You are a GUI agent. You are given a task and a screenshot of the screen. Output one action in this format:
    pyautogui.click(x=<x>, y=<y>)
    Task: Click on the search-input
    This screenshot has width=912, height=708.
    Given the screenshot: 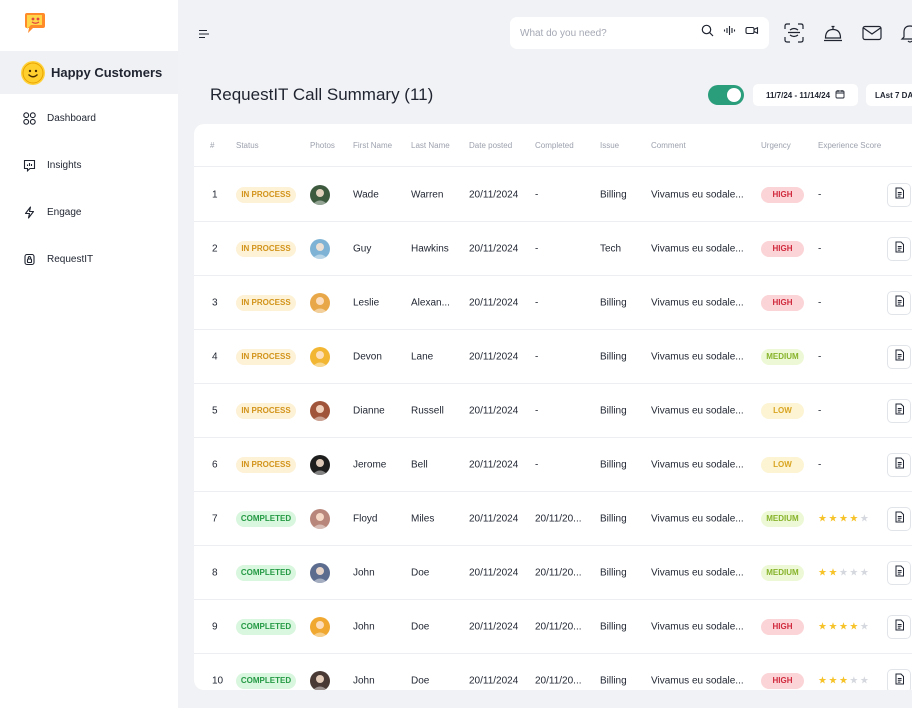 What is the action you would take?
    pyautogui.click(x=610, y=33)
    